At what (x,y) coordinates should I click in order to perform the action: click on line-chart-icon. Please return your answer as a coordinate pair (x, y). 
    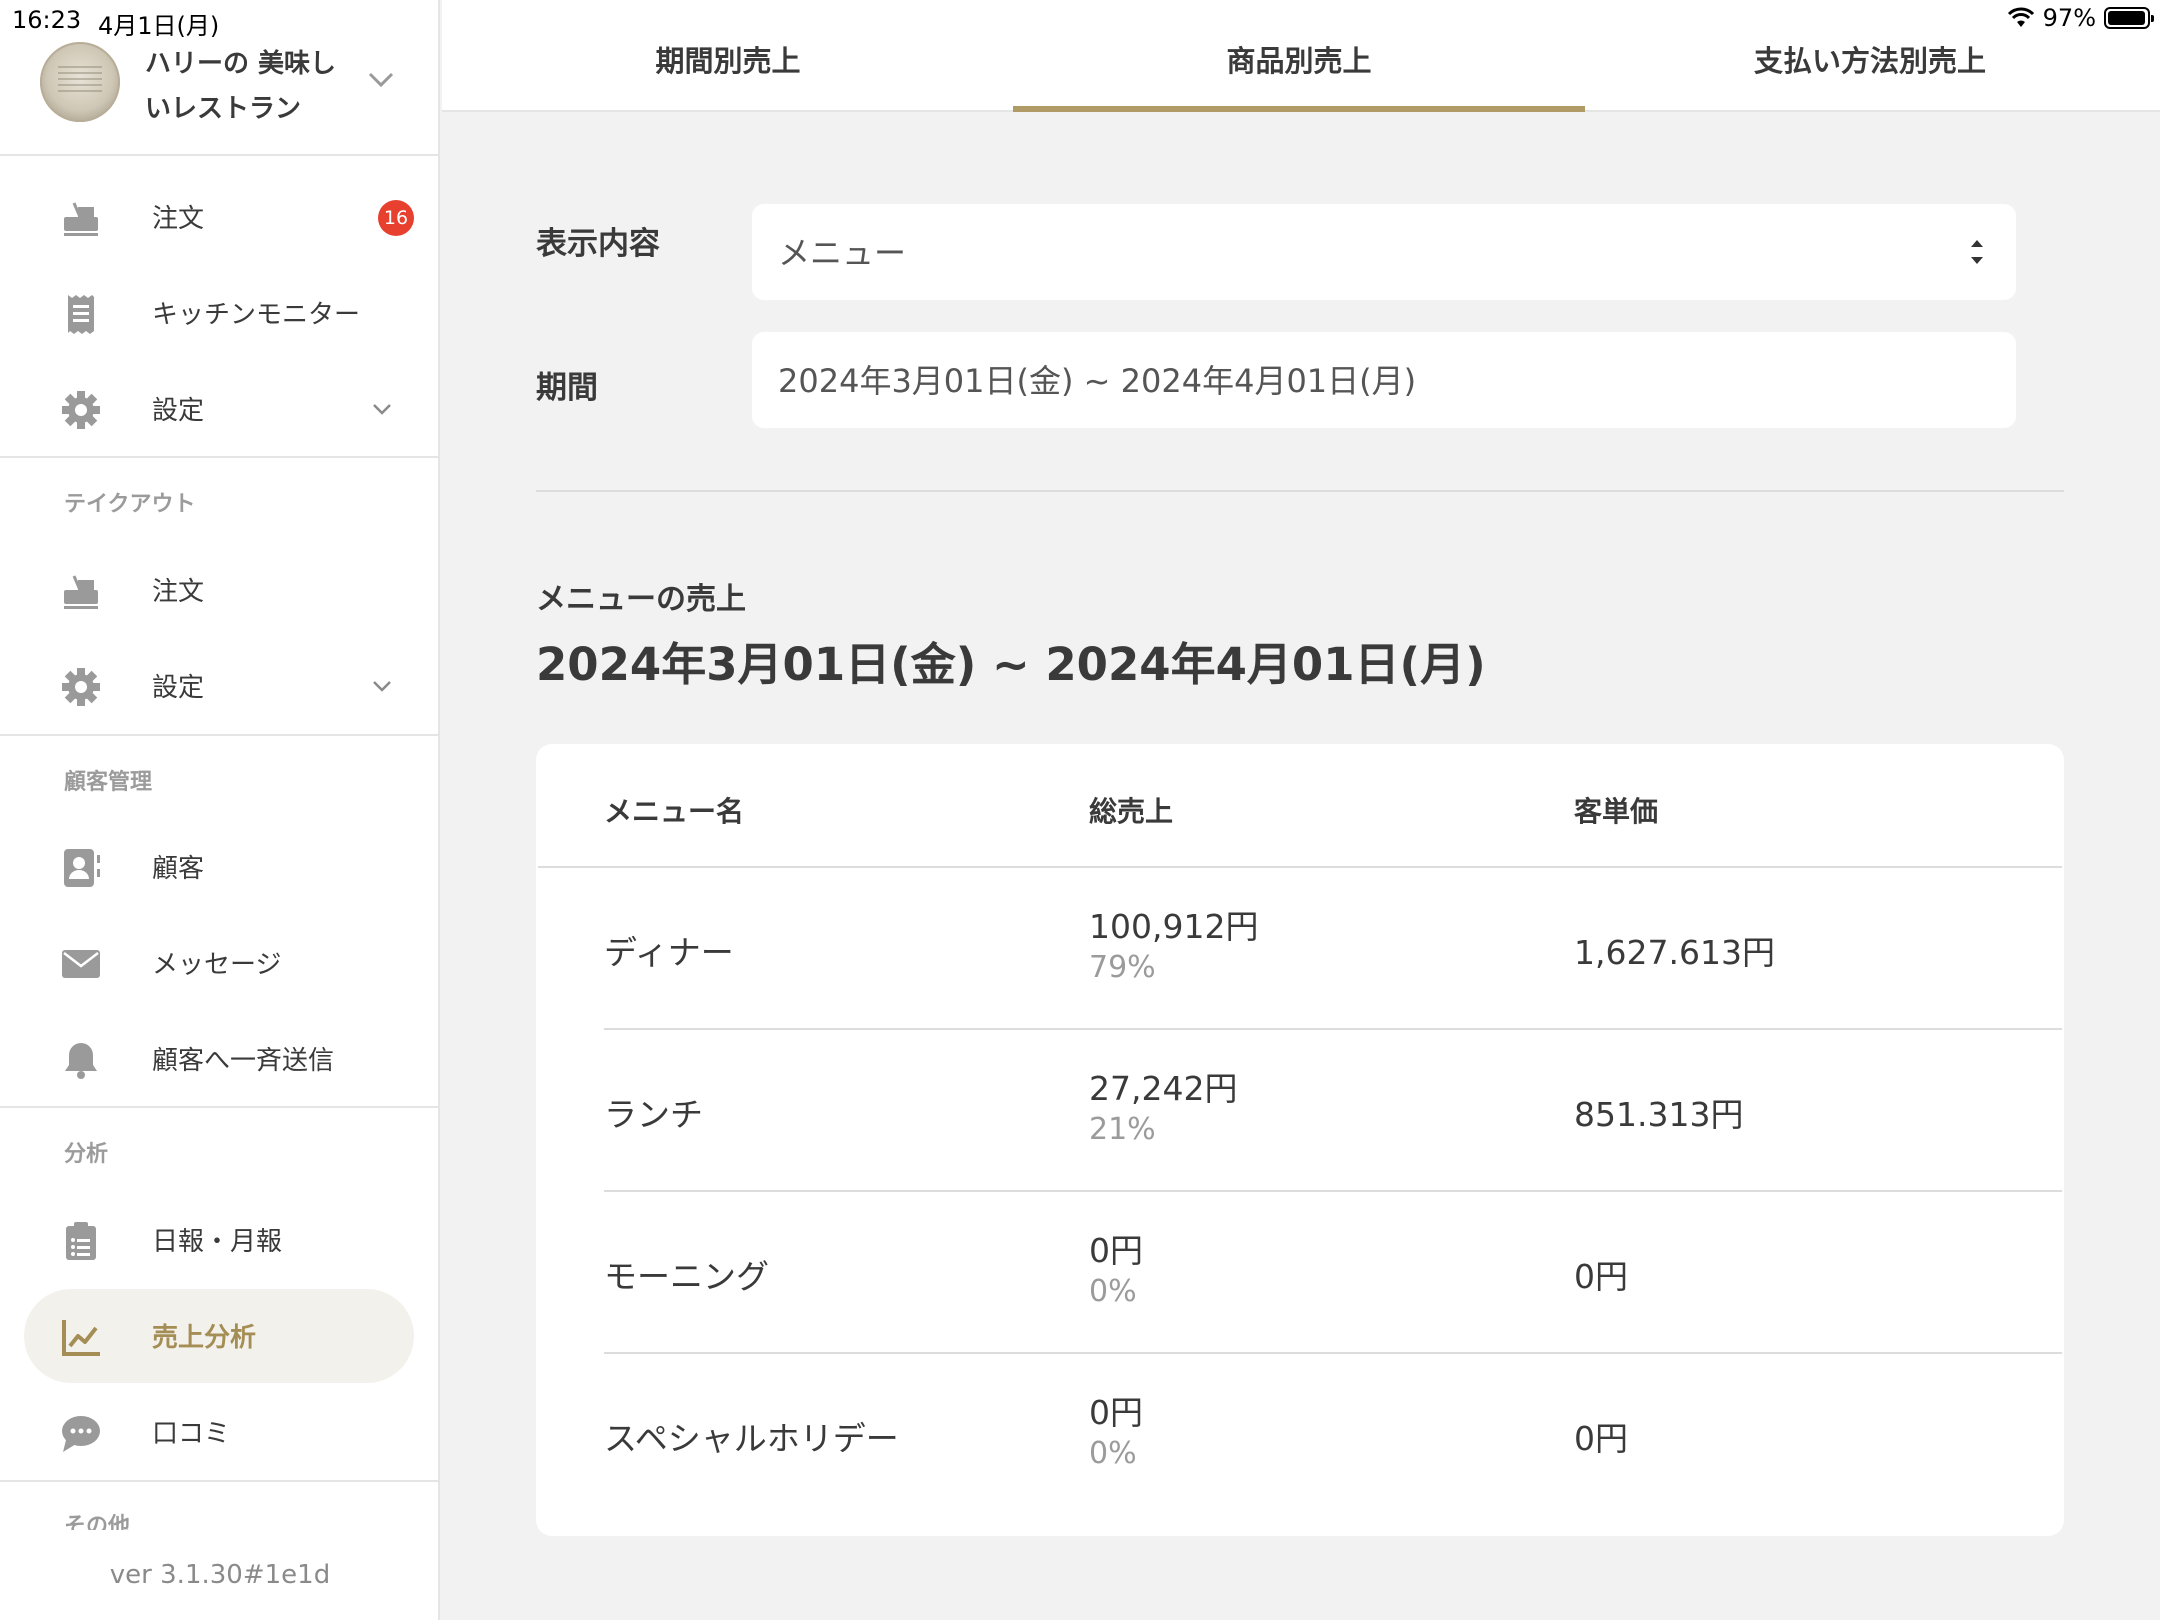
    Looking at the image, I should click on (81, 1338).